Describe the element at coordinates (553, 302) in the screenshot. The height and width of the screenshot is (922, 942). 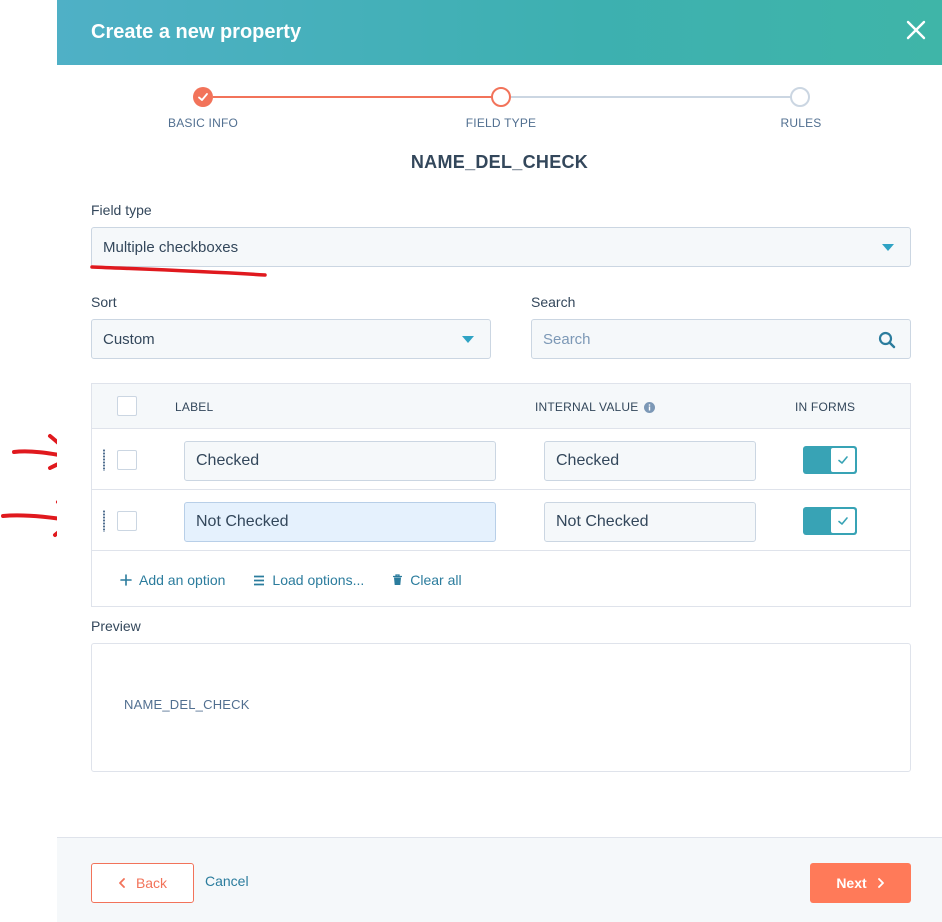
I see `search-label: Search` at that location.